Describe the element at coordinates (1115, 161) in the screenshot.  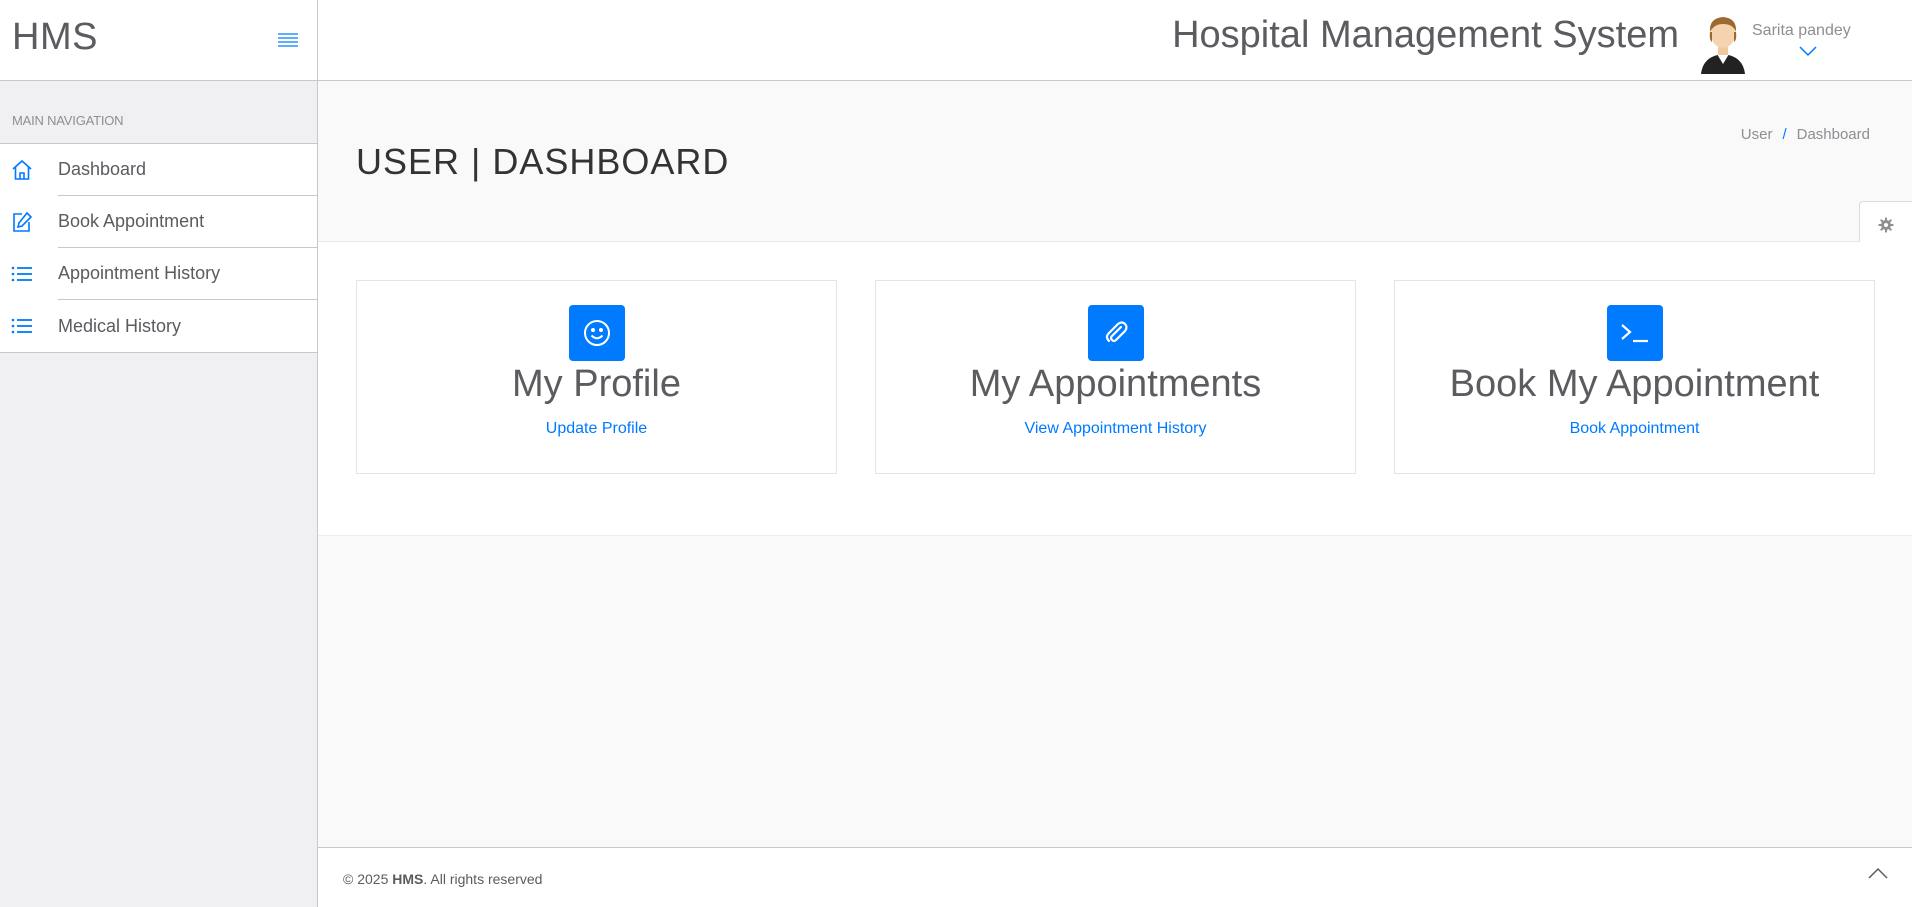
I see `page-header: USER | DASHBOARD User / Dashboard` at that location.